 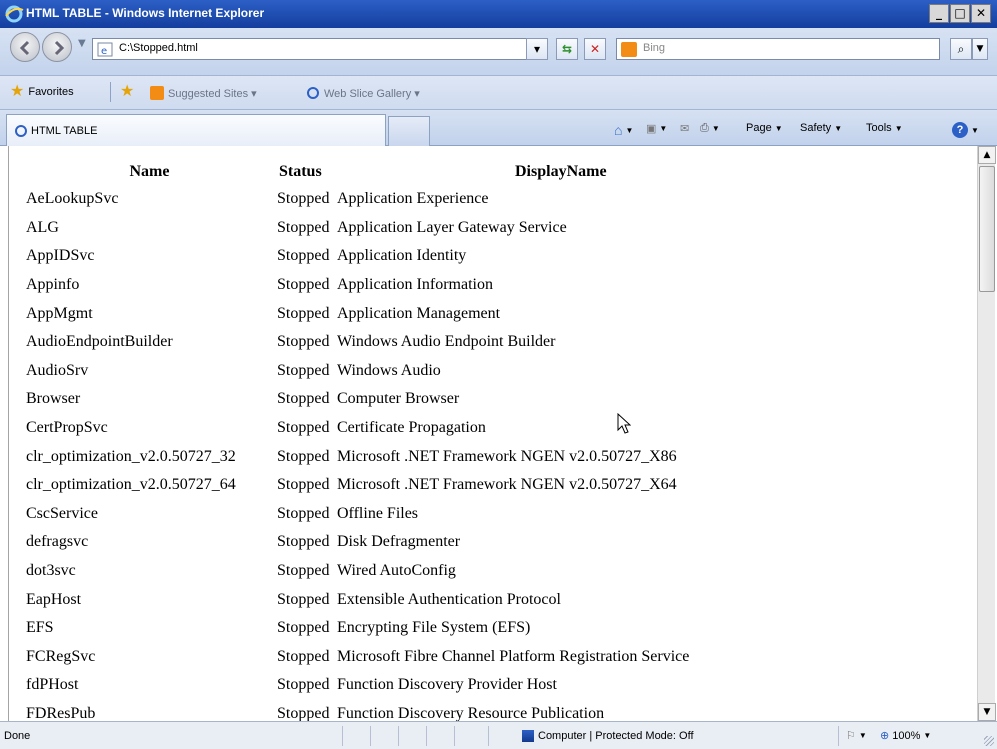 What do you see at coordinates (616, 736) in the screenshot?
I see `zone-label: Computer | Protected Mode: Off` at bounding box center [616, 736].